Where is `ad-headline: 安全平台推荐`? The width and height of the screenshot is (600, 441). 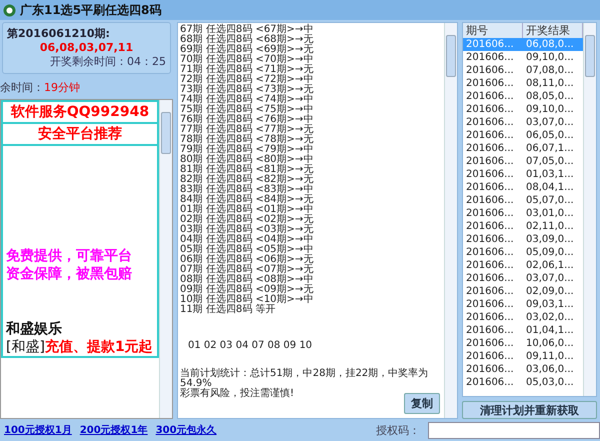
ad-headline: 安全平台推荐 is located at coordinates (80, 135).